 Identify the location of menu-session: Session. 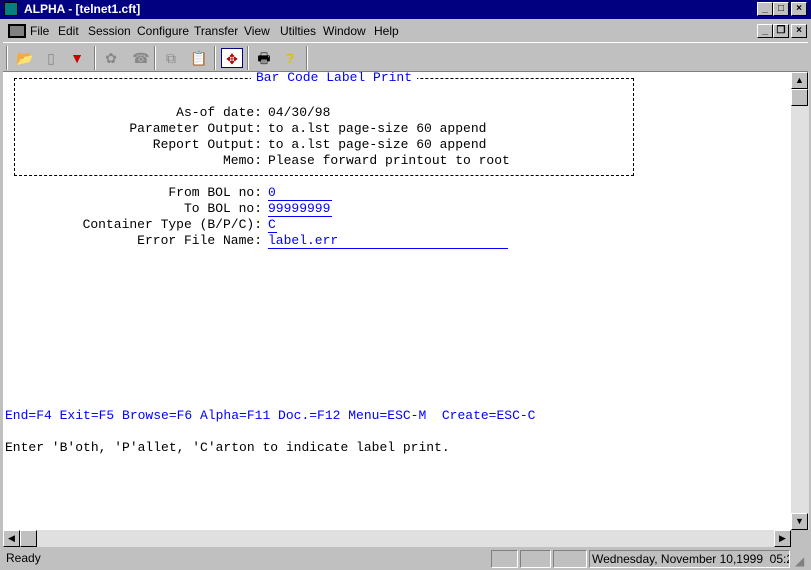
(109, 31).